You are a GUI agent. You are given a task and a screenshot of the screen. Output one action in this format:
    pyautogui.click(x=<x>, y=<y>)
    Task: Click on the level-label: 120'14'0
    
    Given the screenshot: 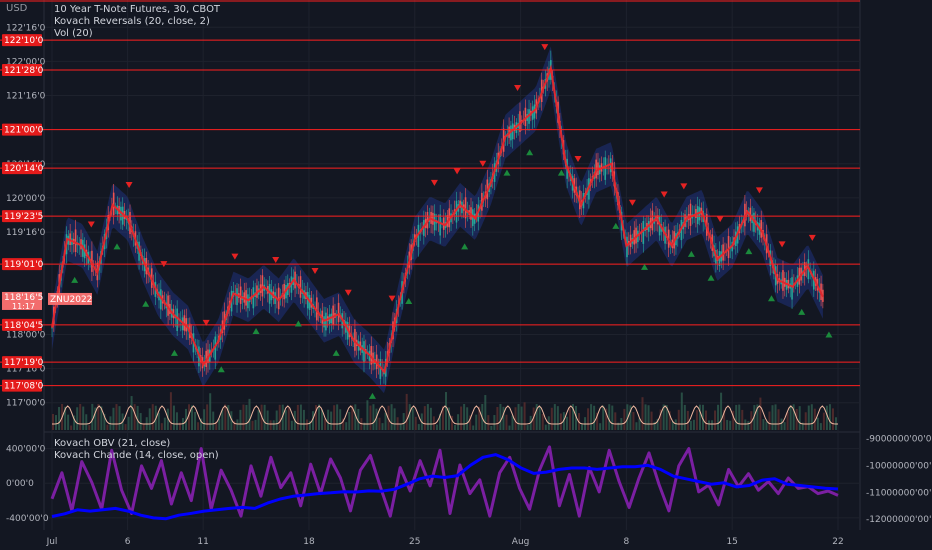 What is the action you would take?
    pyautogui.click(x=24, y=169)
    